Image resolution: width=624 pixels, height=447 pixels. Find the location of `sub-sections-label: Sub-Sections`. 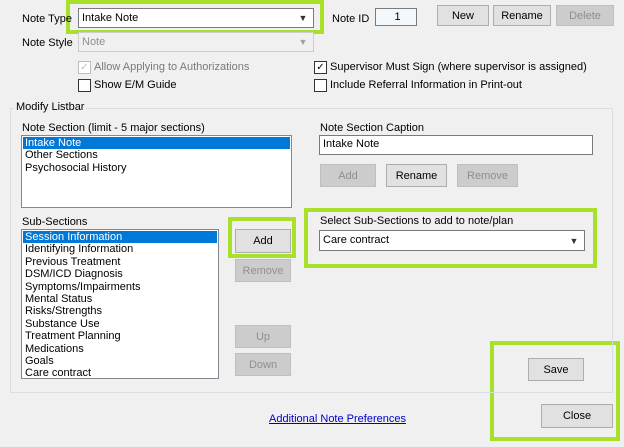

sub-sections-label: Sub-Sections is located at coordinates (55, 222).